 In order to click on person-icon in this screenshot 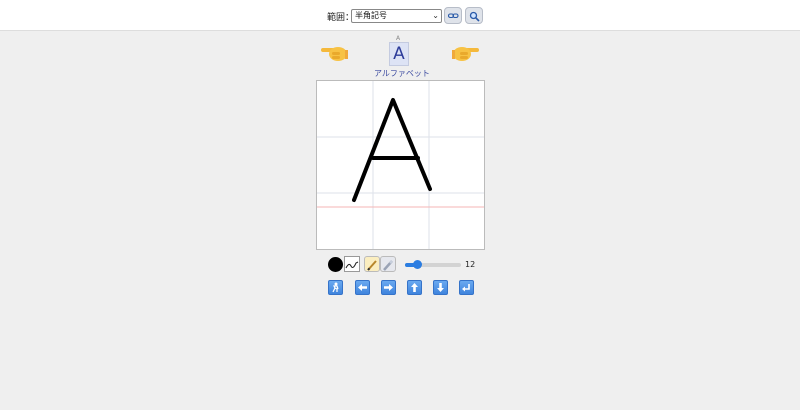, I will do `click(335, 287)`.